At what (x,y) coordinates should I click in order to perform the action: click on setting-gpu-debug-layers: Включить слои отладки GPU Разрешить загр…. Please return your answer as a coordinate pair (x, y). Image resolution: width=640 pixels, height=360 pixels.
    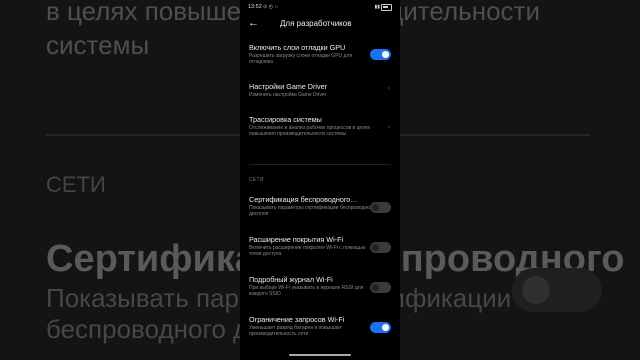
    Looking at the image, I should click on (320, 54).